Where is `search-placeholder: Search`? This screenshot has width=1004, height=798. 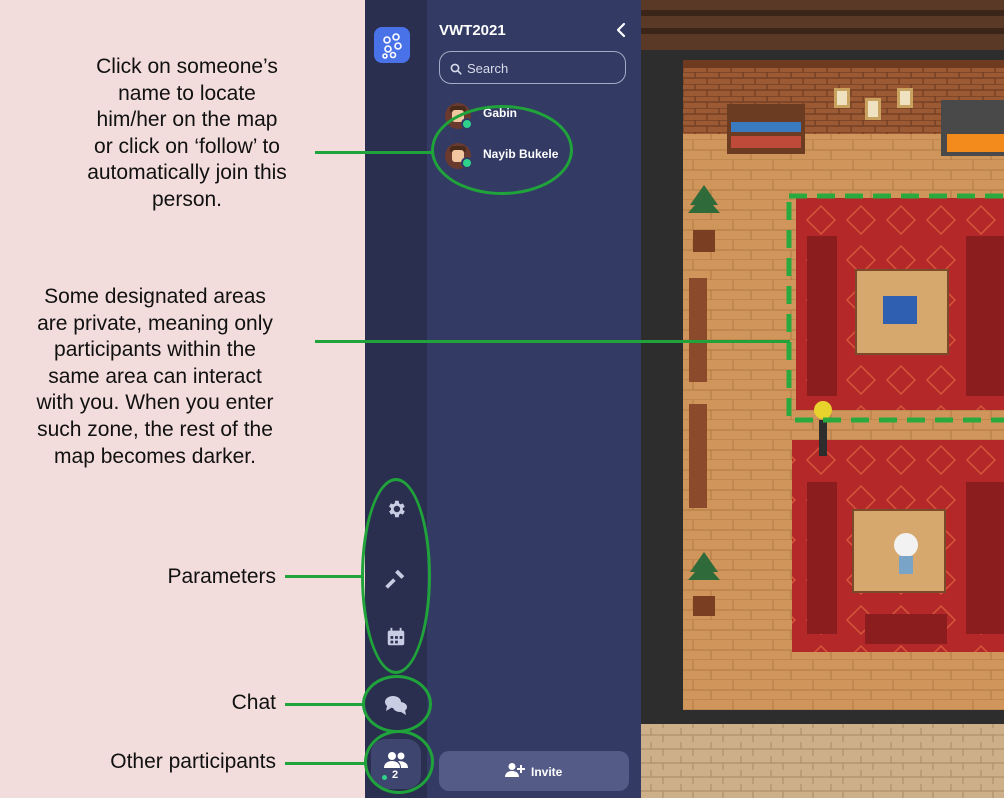 search-placeholder: Search is located at coordinates (488, 68).